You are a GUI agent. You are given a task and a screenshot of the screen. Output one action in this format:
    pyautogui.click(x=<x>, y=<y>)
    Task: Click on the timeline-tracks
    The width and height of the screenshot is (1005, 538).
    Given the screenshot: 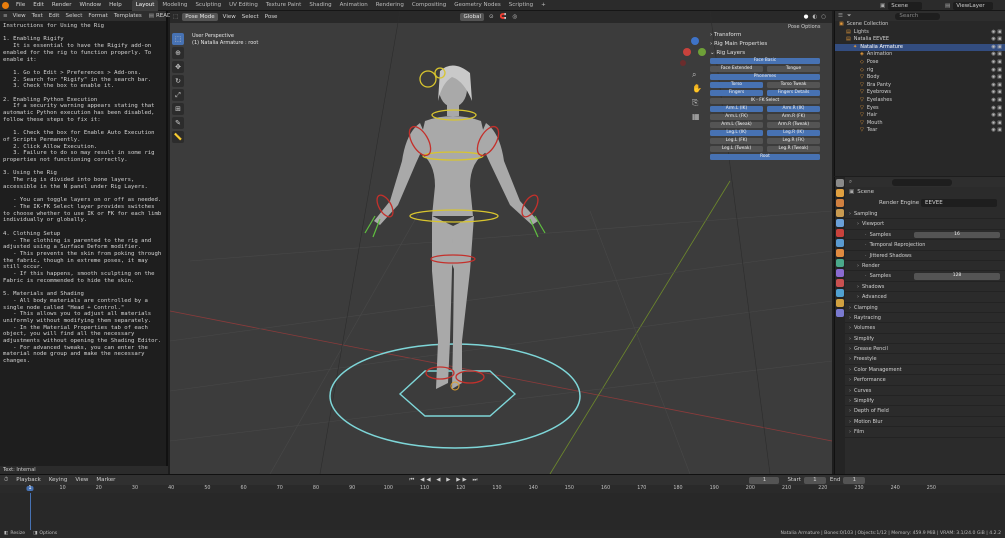 What is the action you would take?
    pyautogui.click(x=502, y=512)
    